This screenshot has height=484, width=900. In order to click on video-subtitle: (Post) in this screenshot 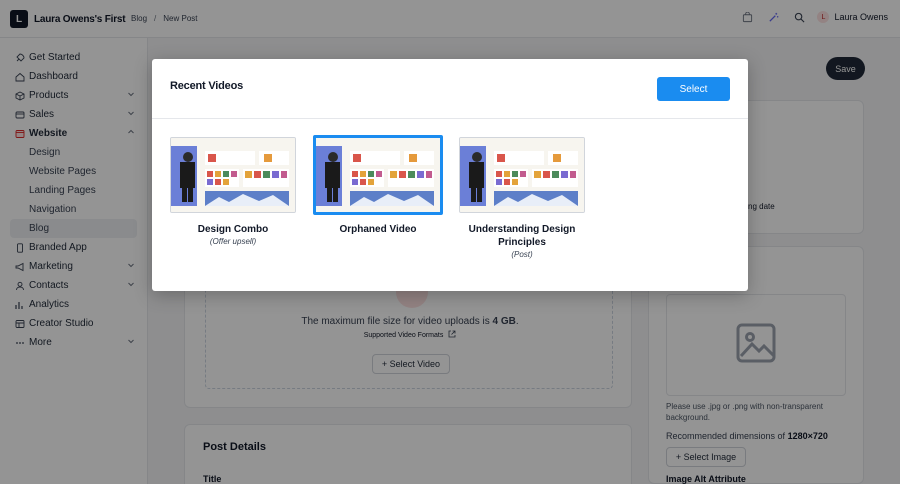, I will do `click(522, 254)`.